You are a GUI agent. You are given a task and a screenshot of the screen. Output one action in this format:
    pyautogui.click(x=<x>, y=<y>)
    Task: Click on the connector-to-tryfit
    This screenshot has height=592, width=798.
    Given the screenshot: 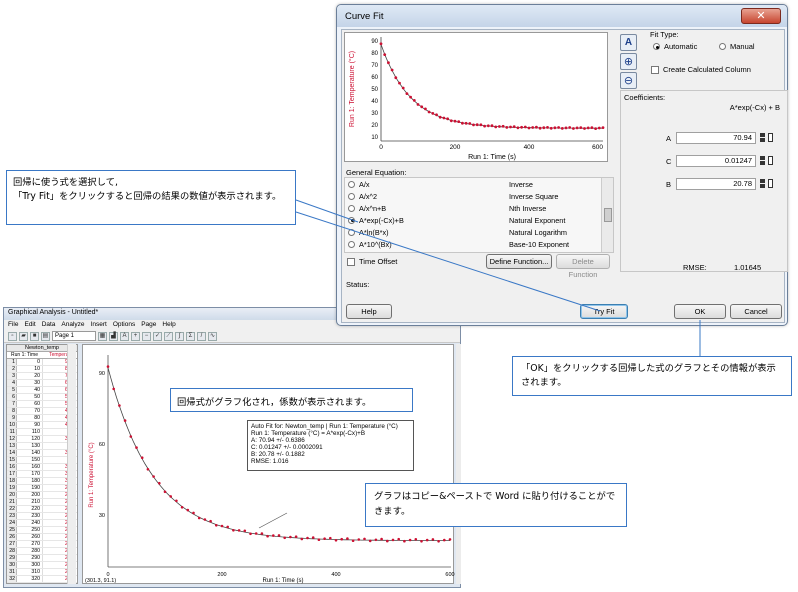 What is the action you would take?
    pyautogui.click(x=448, y=261)
    